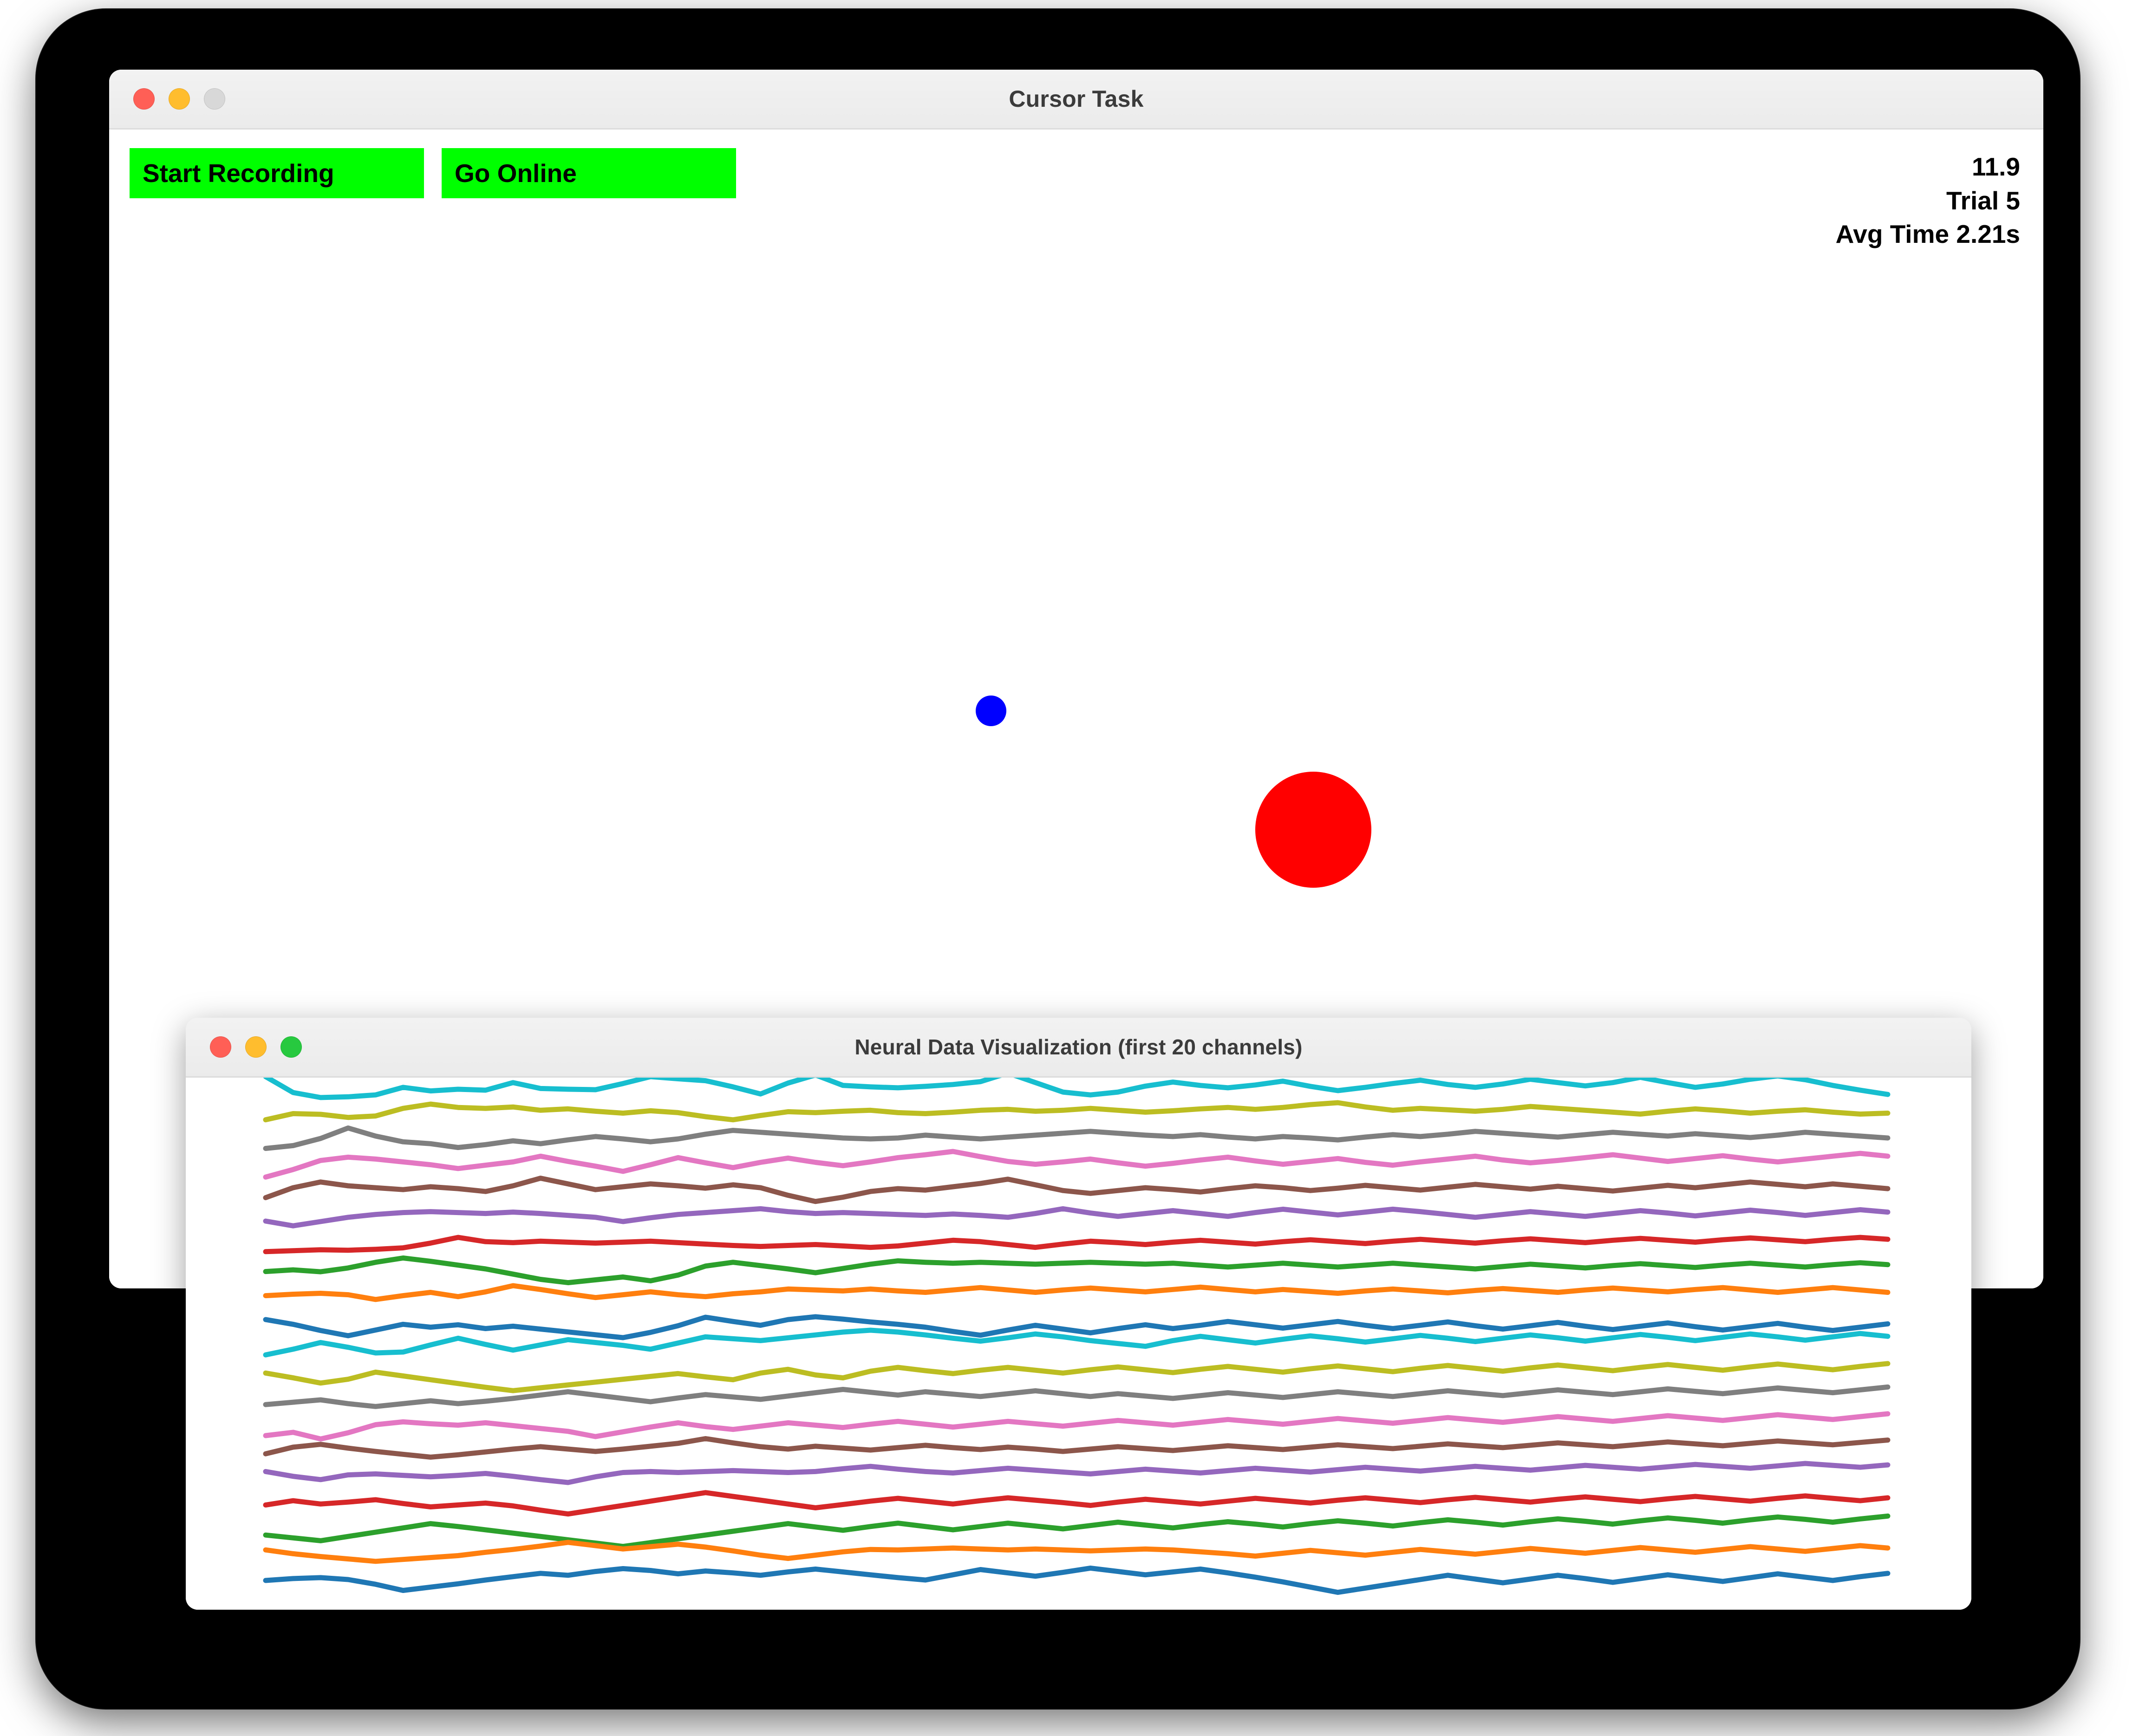  Describe the element at coordinates (1077, 1531) in the screenshot. I see `neural-trace-ch18` at that location.